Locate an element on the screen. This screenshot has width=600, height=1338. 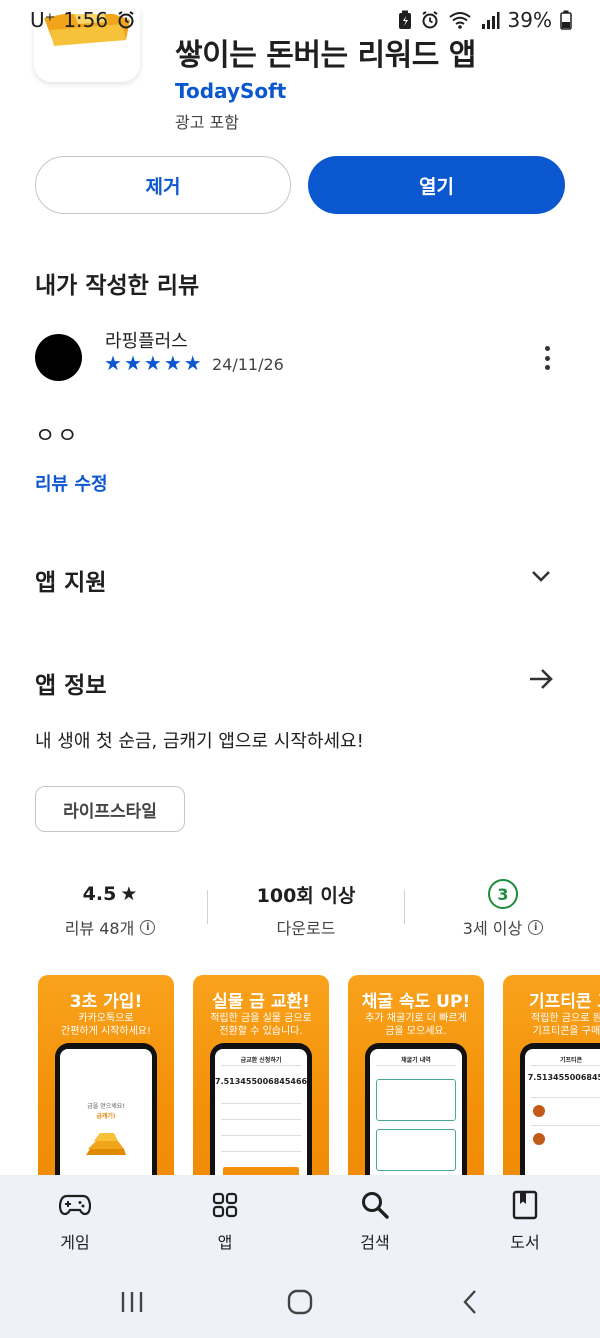
developer-link: TodaySoft is located at coordinates (230, 91).